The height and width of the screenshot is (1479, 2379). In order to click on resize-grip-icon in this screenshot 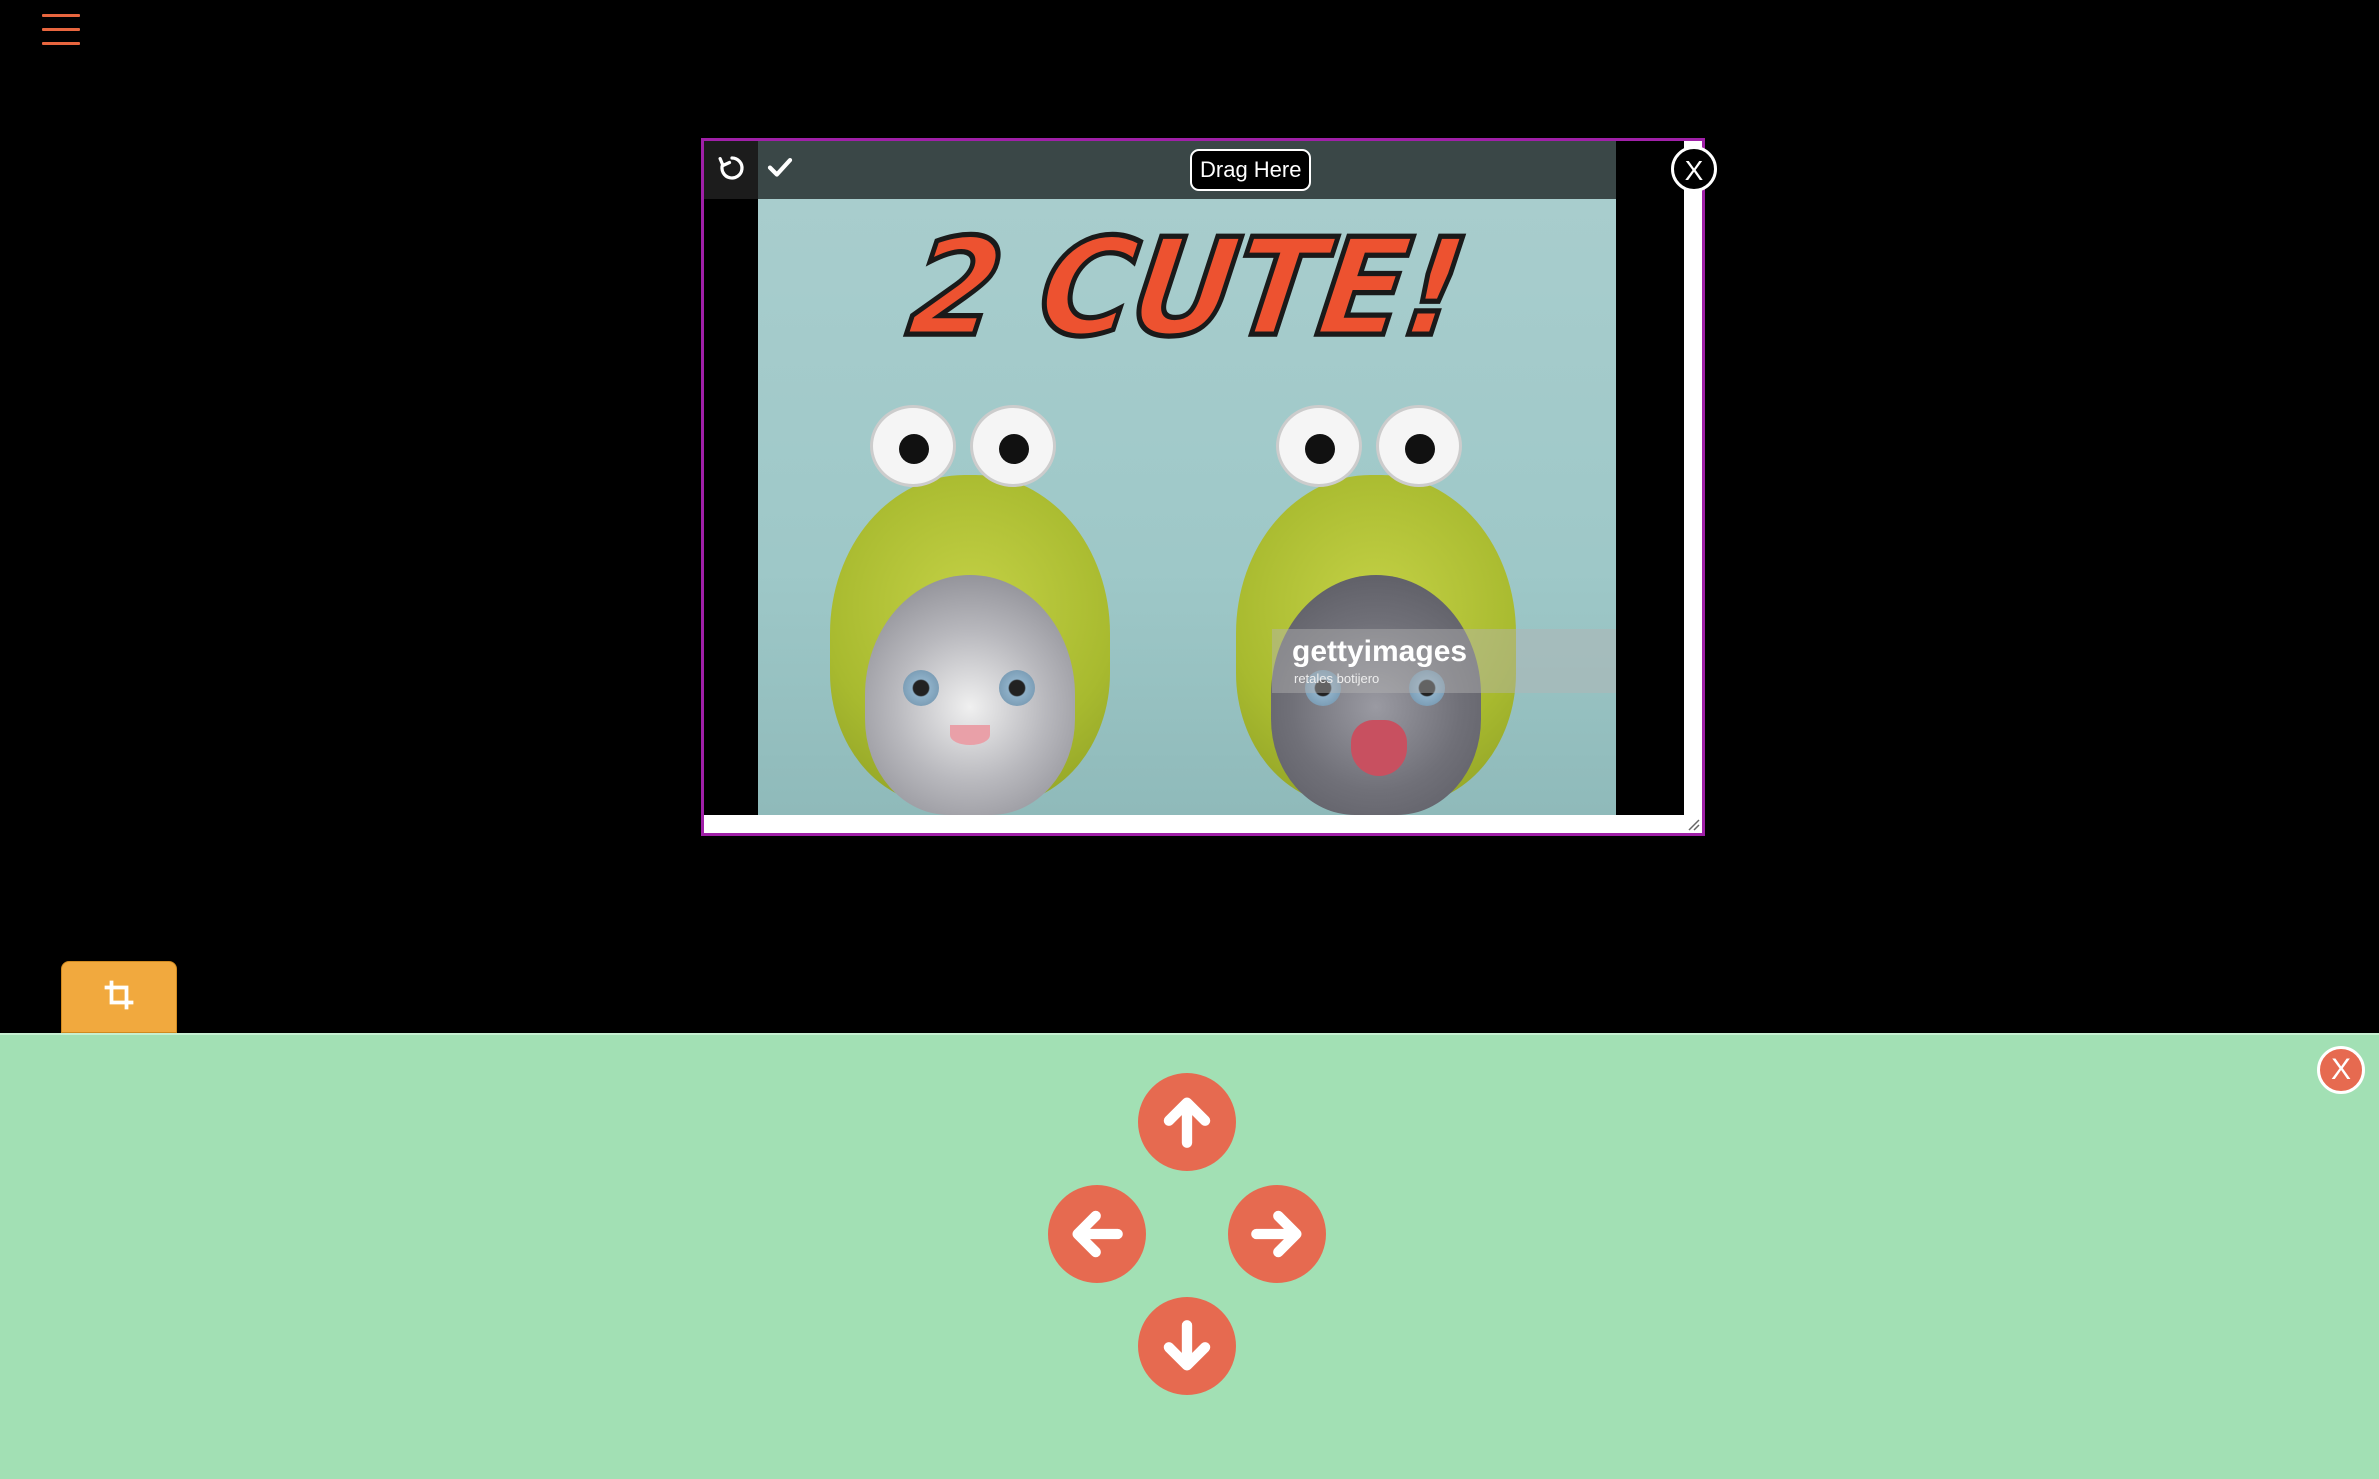, I will do `click(1693, 824)`.